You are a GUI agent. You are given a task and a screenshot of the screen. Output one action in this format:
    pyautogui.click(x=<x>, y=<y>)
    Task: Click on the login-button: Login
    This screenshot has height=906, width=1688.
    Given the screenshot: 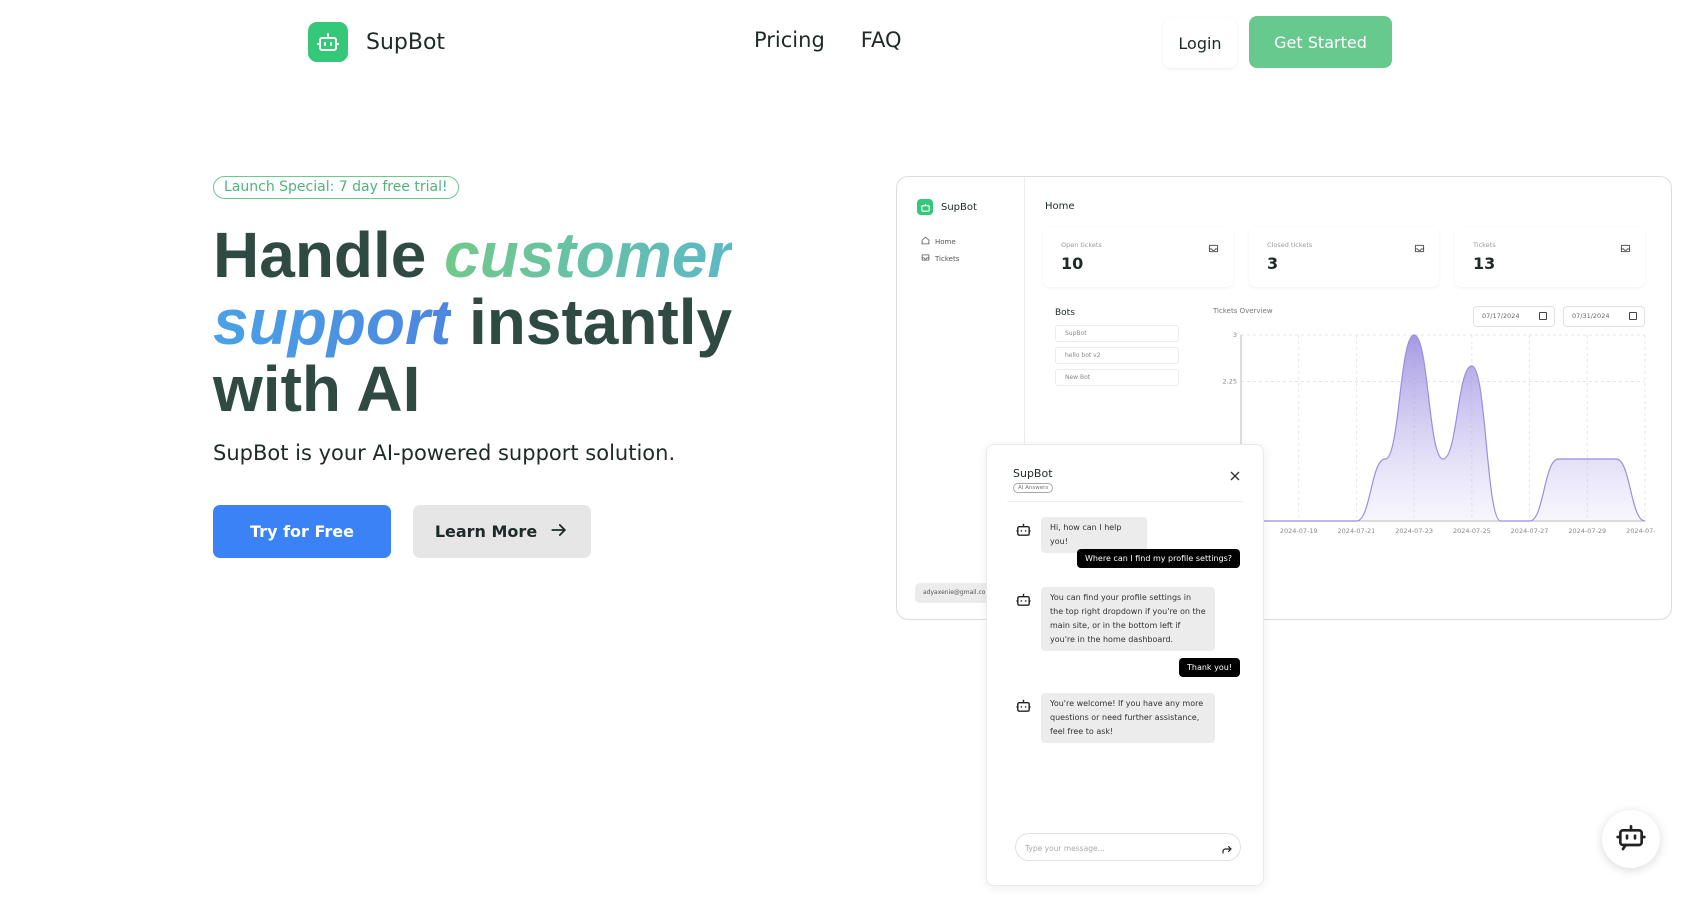 What is the action you would take?
    pyautogui.click(x=1200, y=43)
    